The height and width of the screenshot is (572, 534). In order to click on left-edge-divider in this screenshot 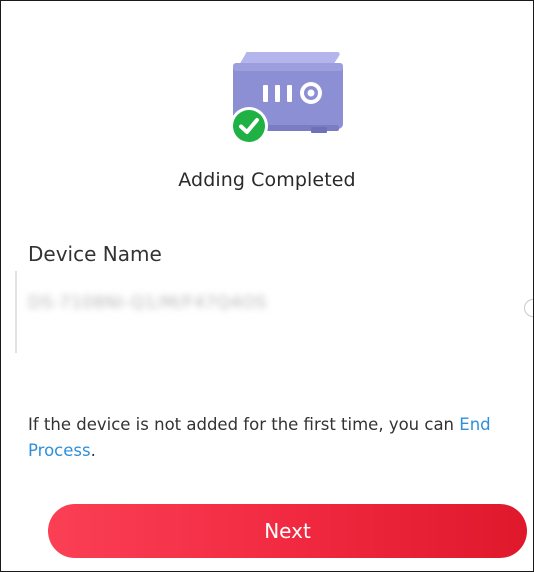, I will do `click(16, 312)`.